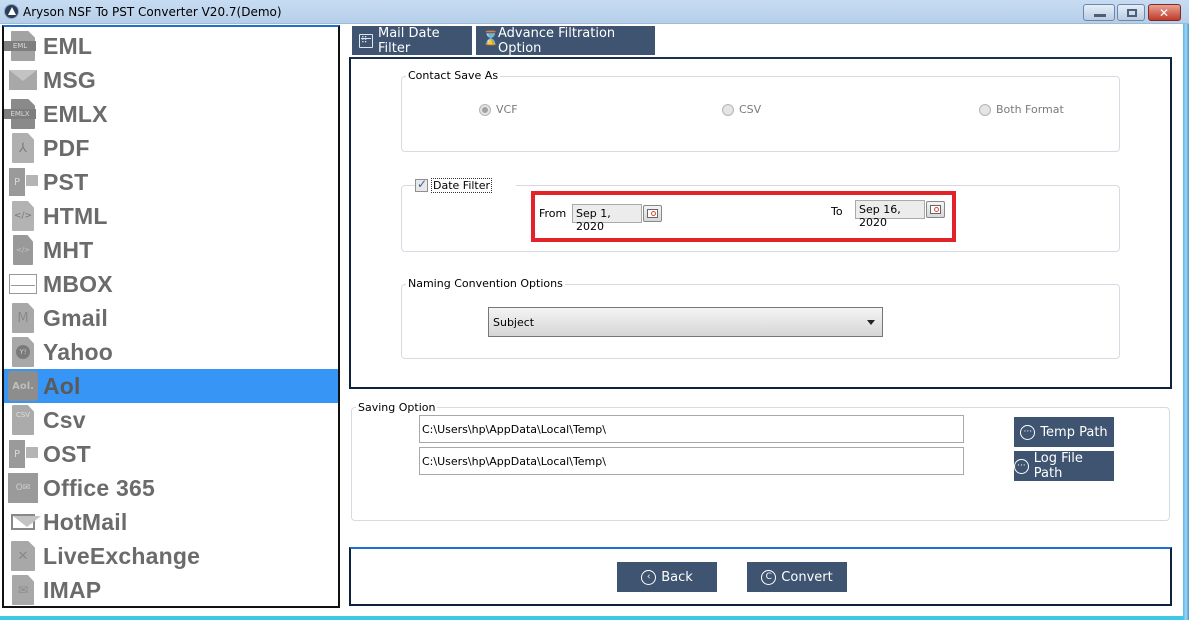 Image resolution: width=1189 pixels, height=620 pixels. Describe the element at coordinates (171, 216) in the screenshot. I see `sidebar-item-html: </> HTML` at that location.